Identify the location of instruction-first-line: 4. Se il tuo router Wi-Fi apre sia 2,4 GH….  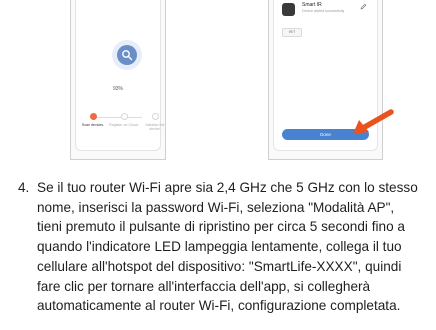
(227, 188).